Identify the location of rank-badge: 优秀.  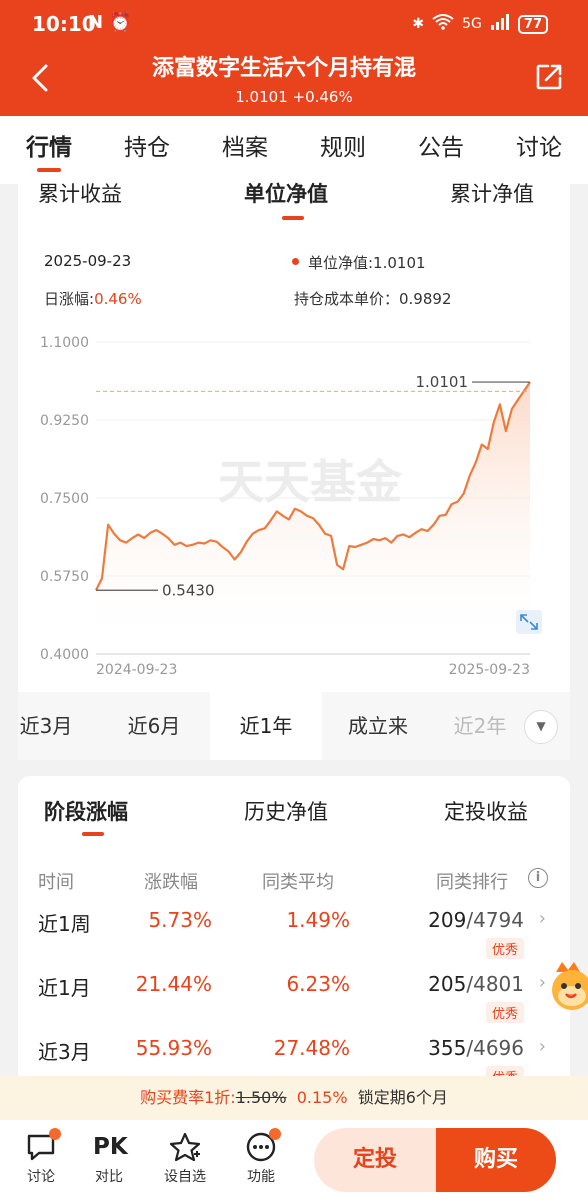
(504, 948).